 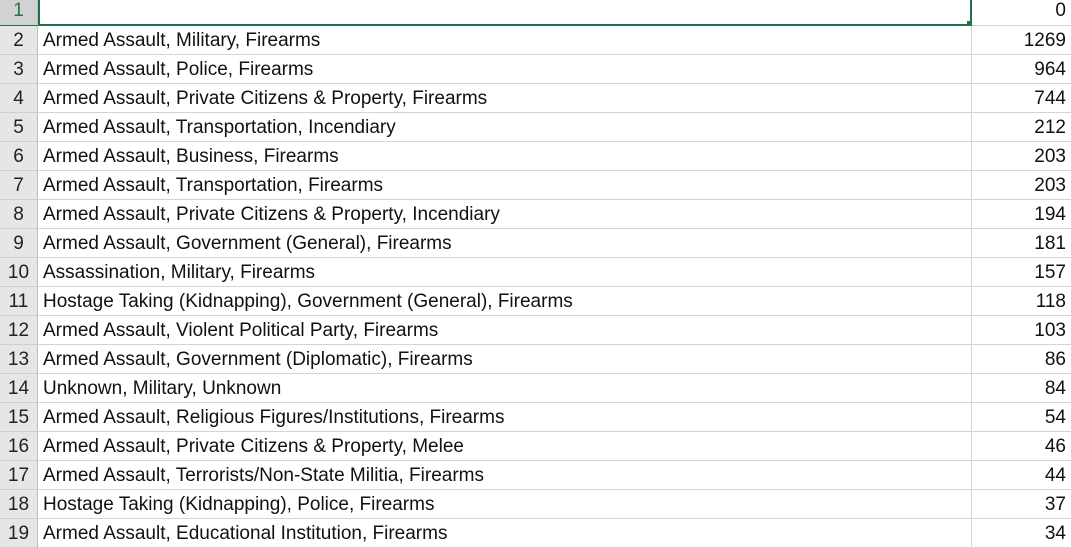 What do you see at coordinates (19, 214) in the screenshot?
I see `row-header: 8` at bounding box center [19, 214].